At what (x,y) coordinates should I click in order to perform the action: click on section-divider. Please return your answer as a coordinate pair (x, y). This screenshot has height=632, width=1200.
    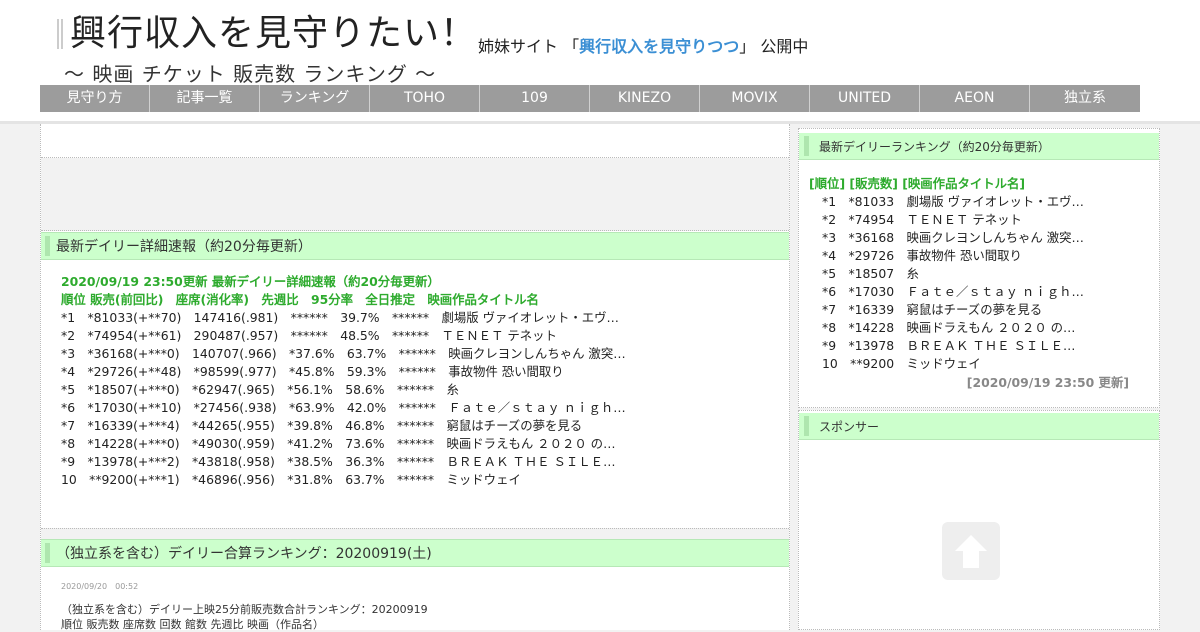
    Looking at the image, I should click on (415, 533).